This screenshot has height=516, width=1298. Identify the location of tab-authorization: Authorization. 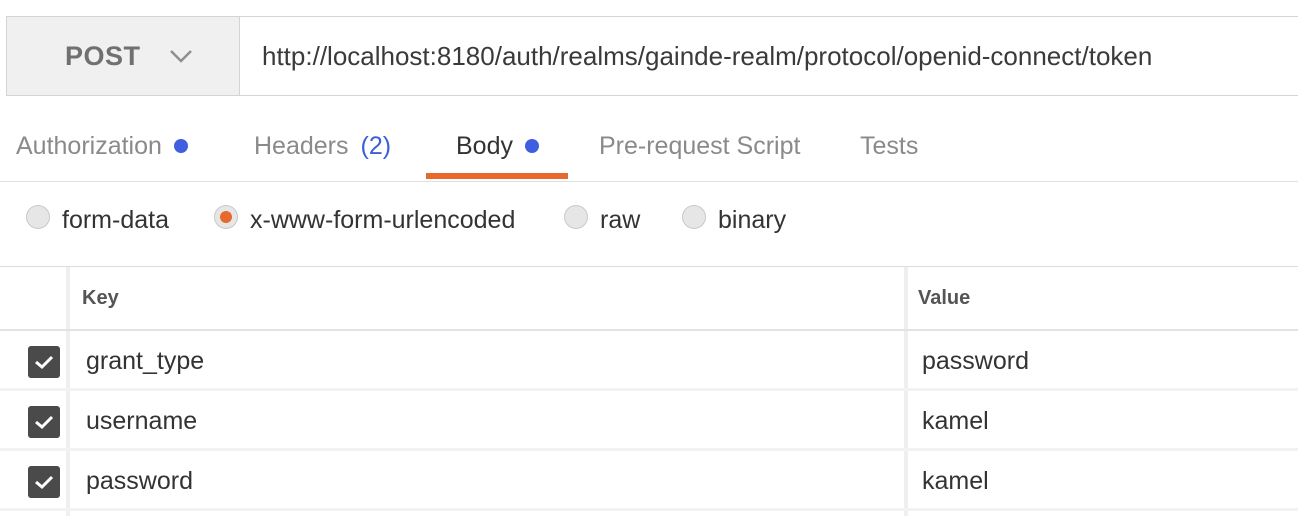
(102, 146).